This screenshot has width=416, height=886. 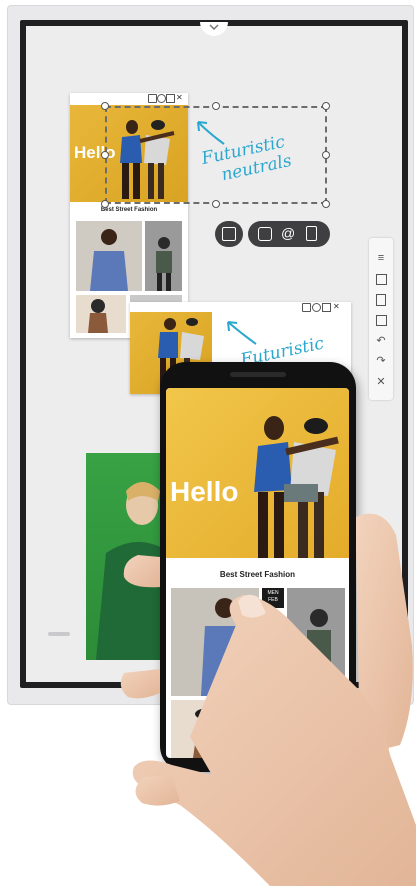 I want to click on document-icon, so click(x=311, y=233).